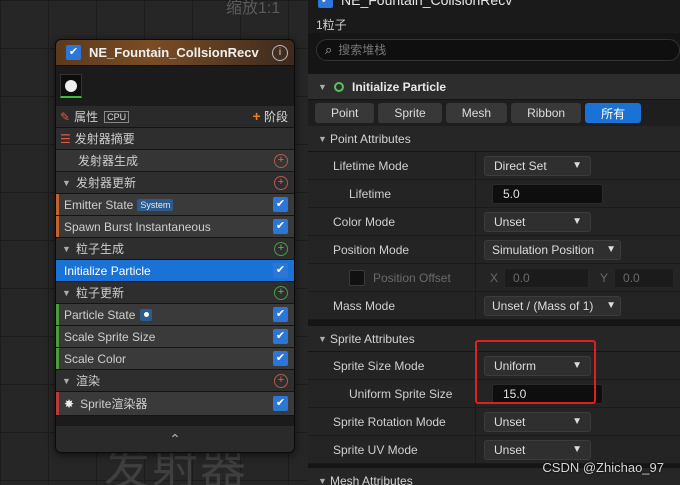 The image size is (680, 485). Describe the element at coordinates (547, 193) in the screenshot. I see `lifetime-field: 5.0` at that location.